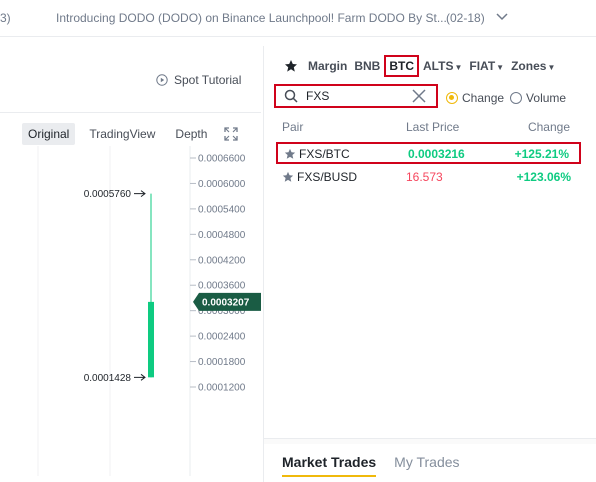  What do you see at coordinates (292, 127) in the screenshot?
I see `column-header-pair: Pair` at bounding box center [292, 127].